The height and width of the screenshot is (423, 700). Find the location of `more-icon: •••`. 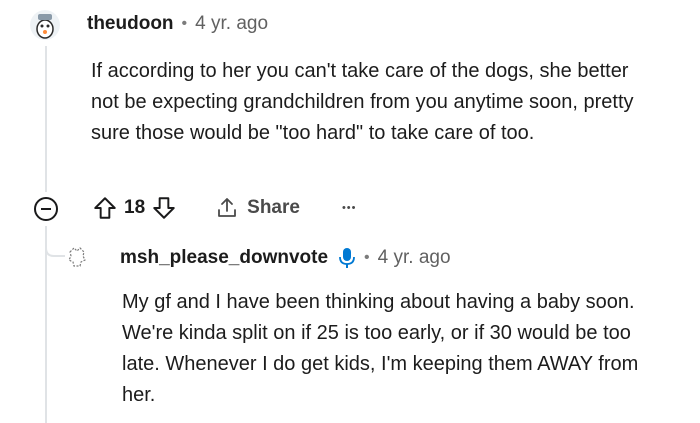

more-icon: ••• is located at coordinates (349, 208).